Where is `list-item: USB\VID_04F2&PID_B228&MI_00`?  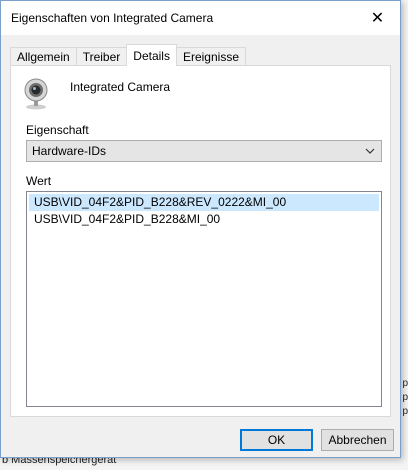 list-item: USB\VID_04F2&PID_B228&MI_00 is located at coordinates (204, 219).